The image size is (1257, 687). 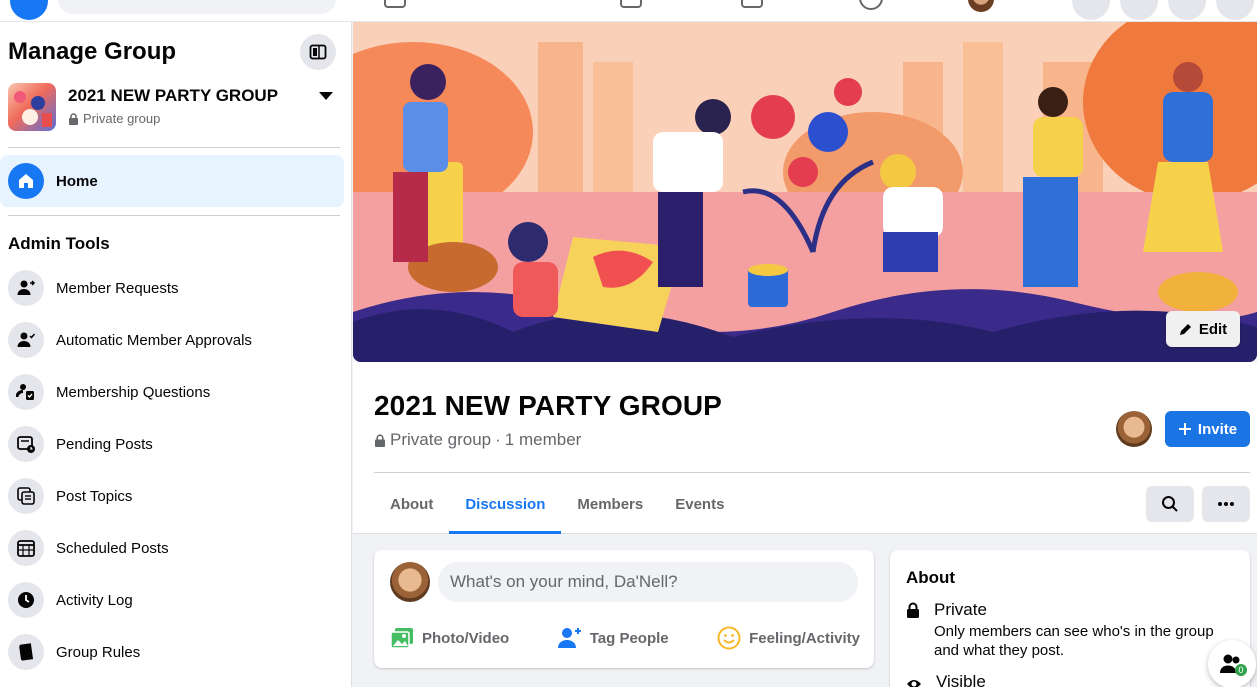 I want to click on search-icon, so click(x=1170, y=504).